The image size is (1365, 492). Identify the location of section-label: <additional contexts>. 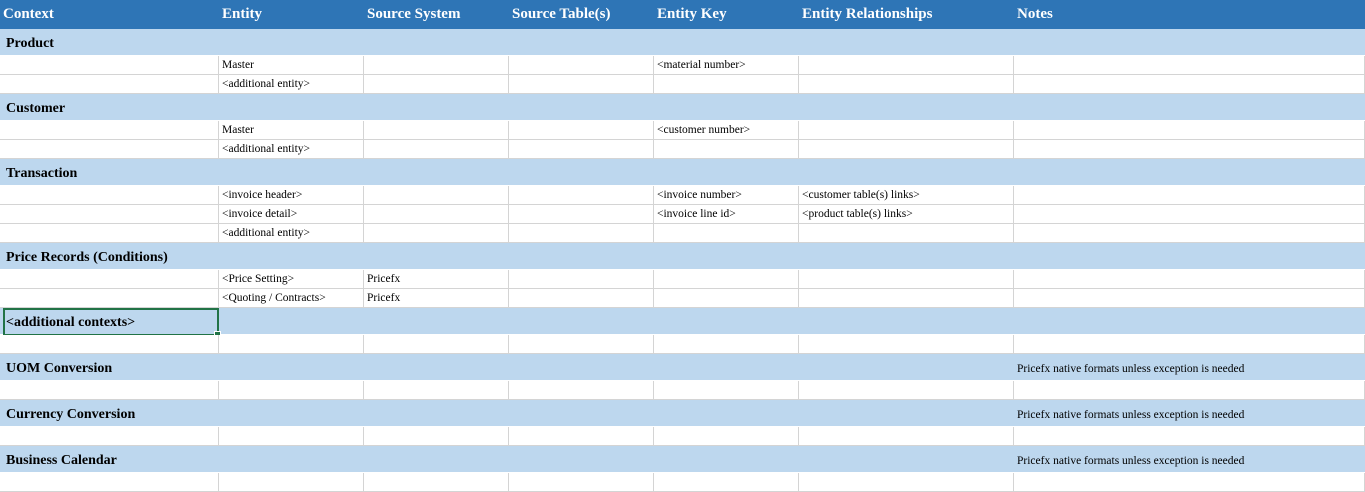
(111, 321).